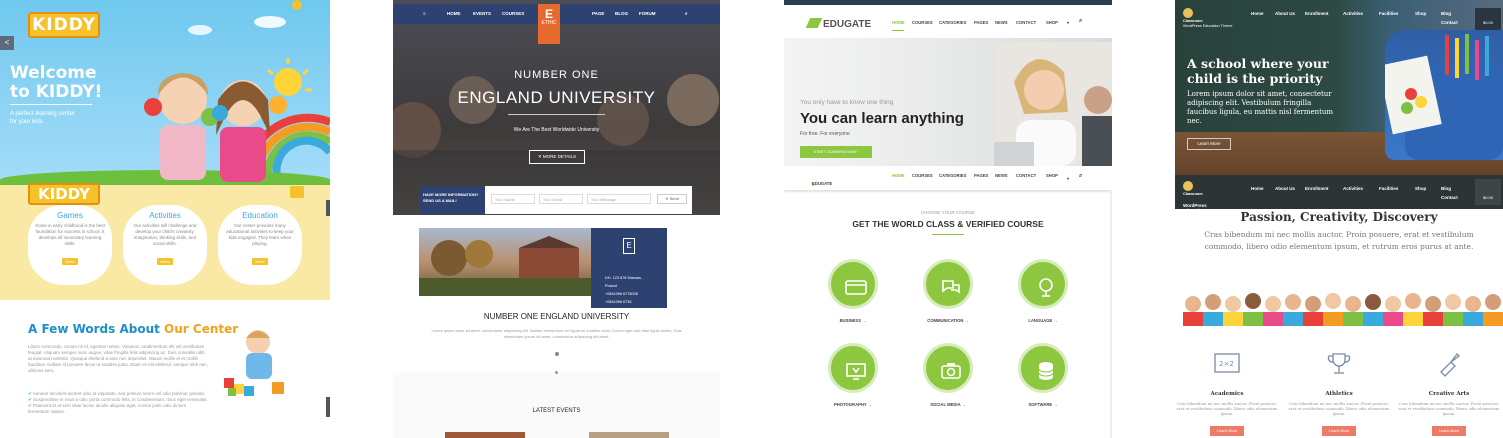 This screenshot has height=438, width=1503. Describe the element at coordinates (1043, 368) in the screenshot. I see `software-course-button` at that location.